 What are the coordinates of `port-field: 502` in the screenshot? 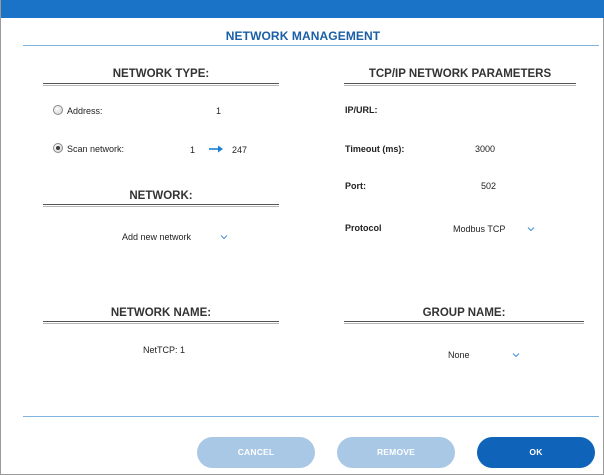 It's located at (488, 186).